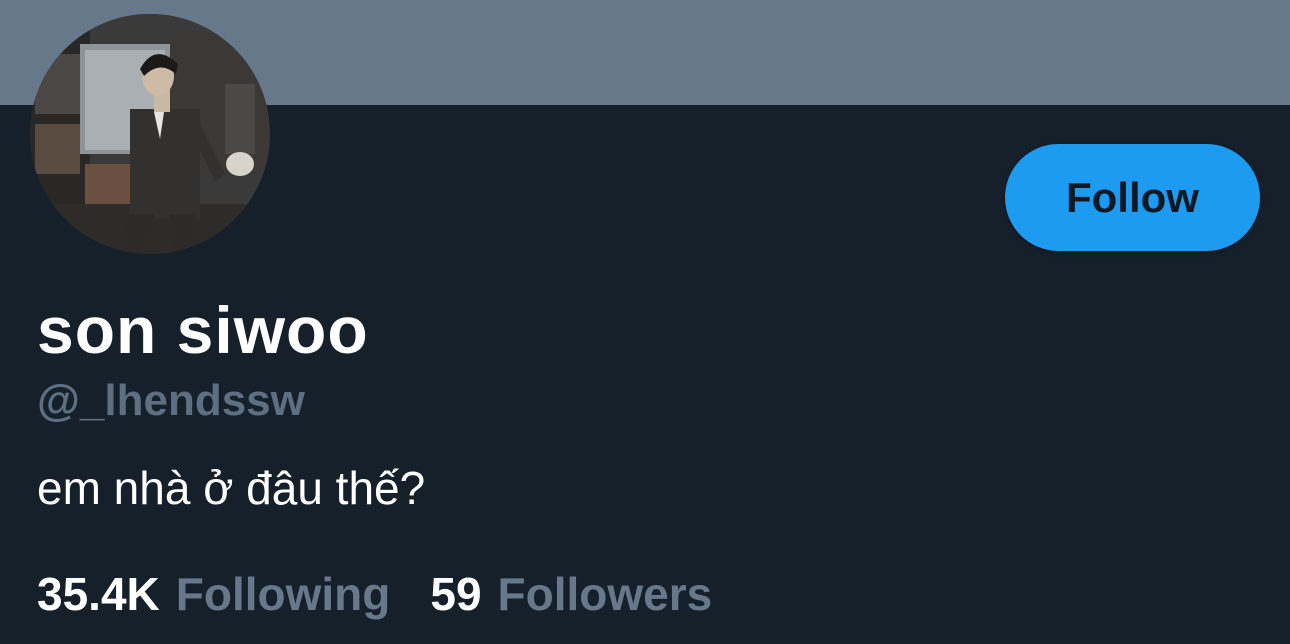  I want to click on avatar, so click(150, 134).